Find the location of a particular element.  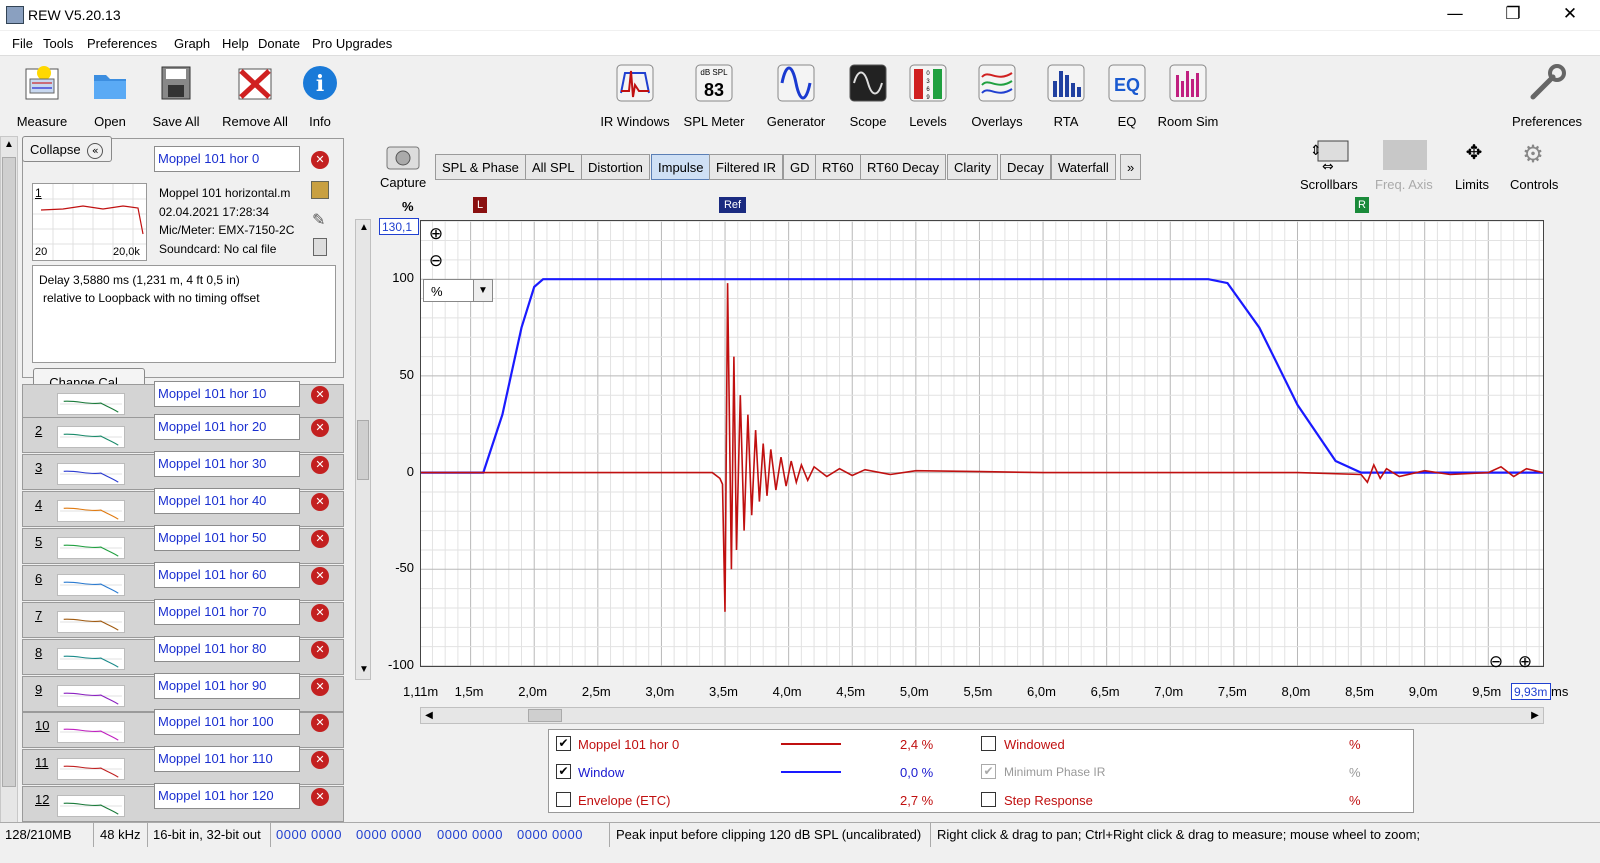

save-all-button: Save All is located at coordinates (176, 96).